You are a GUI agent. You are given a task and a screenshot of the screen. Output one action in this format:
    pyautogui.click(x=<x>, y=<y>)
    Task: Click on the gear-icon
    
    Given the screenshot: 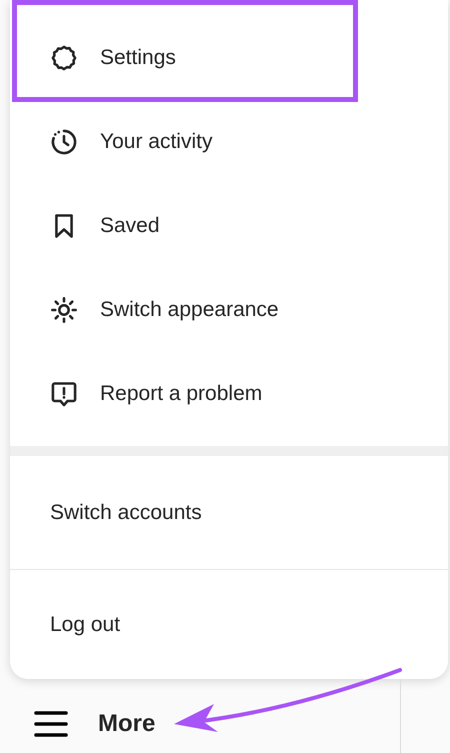 What is the action you would take?
    pyautogui.click(x=64, y=58)
    